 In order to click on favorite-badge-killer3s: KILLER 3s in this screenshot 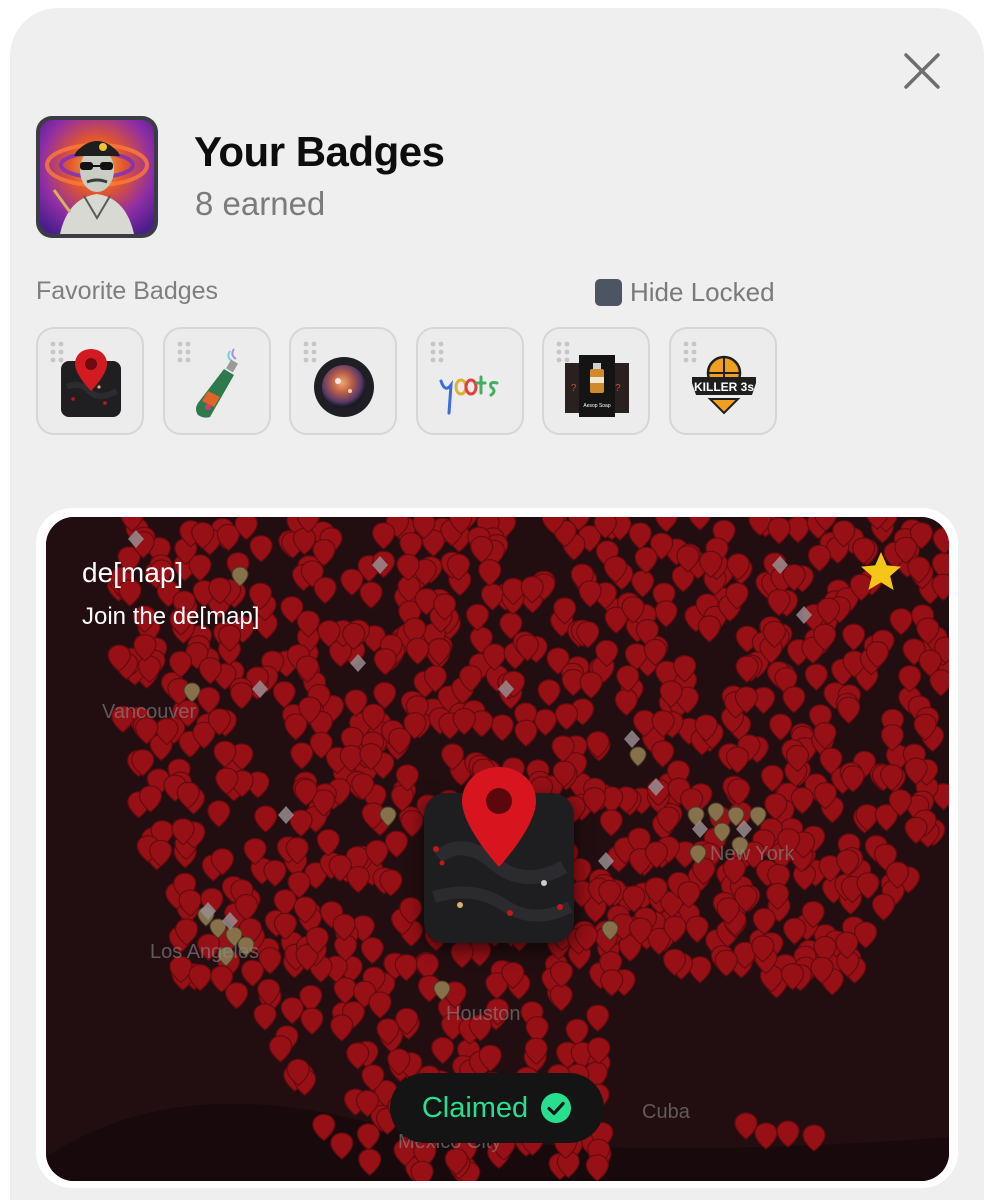, I will do `click(723, 381)`.